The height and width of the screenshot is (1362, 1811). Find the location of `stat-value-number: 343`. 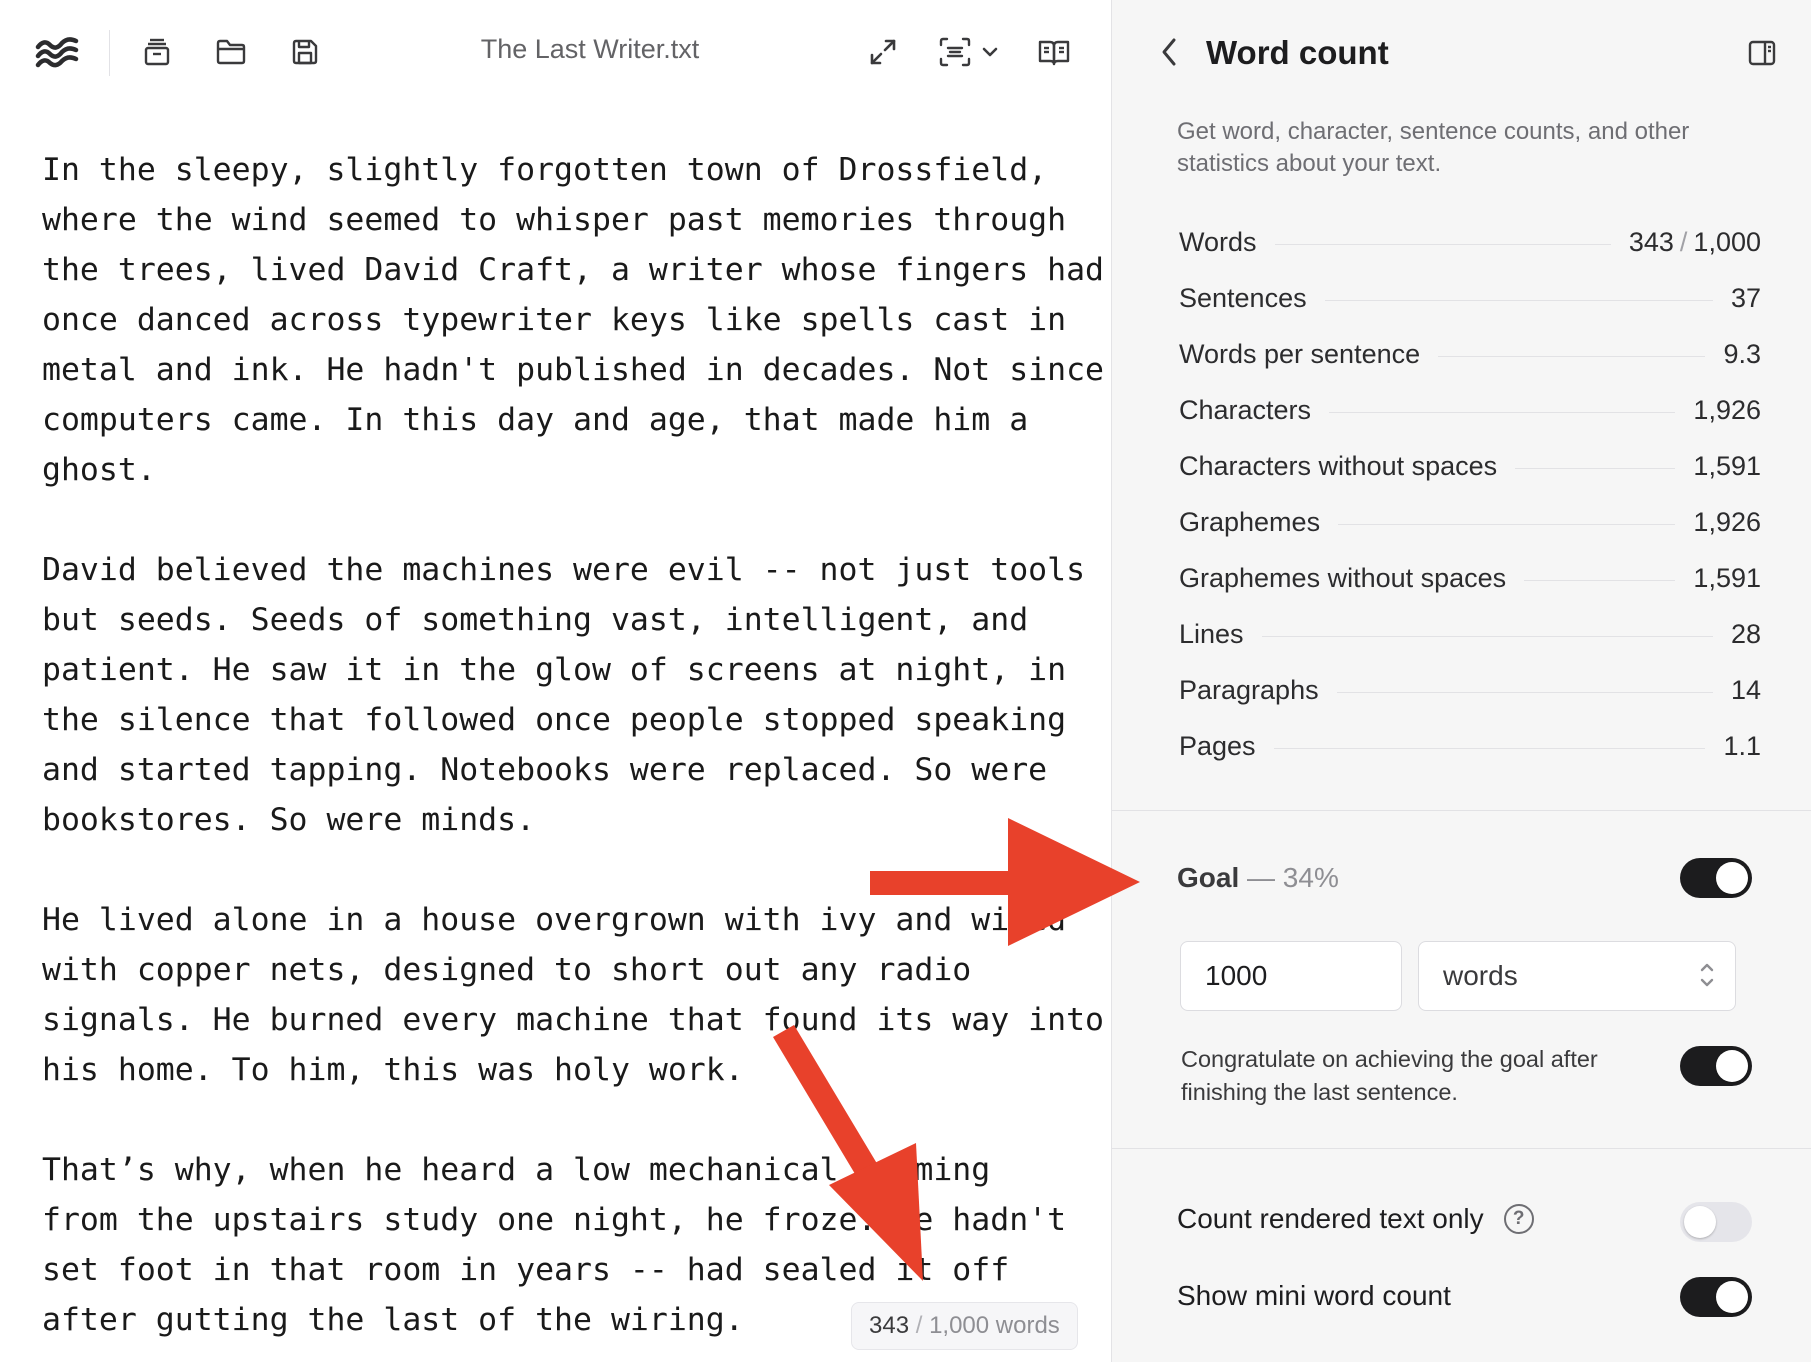

stat-value-number: 343 is located at coordinates (1651, 241).